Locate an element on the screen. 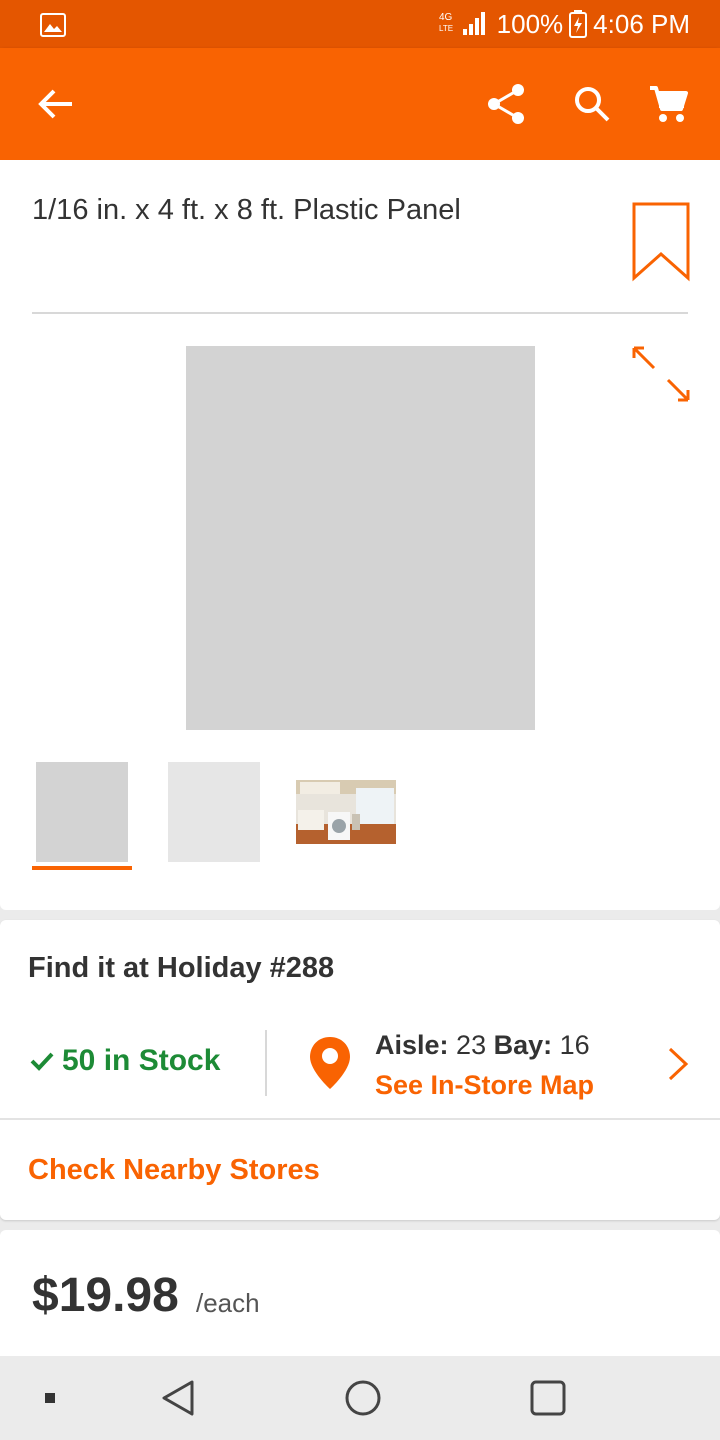 Image resolution: width=720 pixels, height=1440 pixels. triangle-back-icon is located at coordinates (178, 1398).